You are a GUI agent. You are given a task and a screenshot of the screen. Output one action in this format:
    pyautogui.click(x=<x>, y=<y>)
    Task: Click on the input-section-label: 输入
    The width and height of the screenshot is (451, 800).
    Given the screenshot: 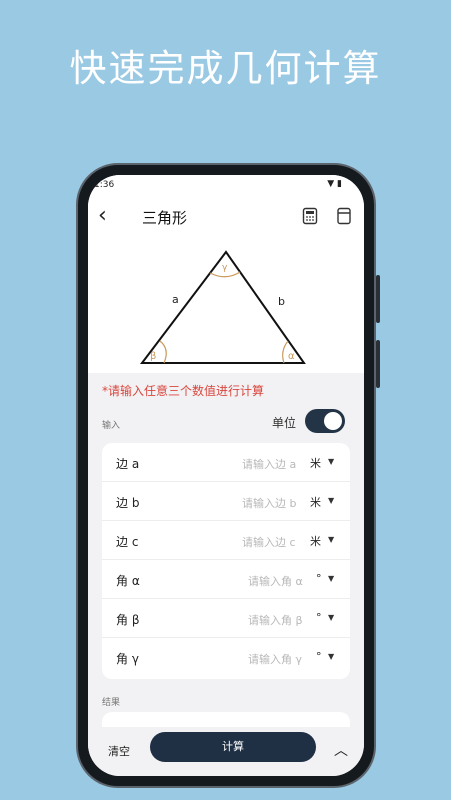 What is the action you would take?
    pyautogui.click(x=111, y=426)
    